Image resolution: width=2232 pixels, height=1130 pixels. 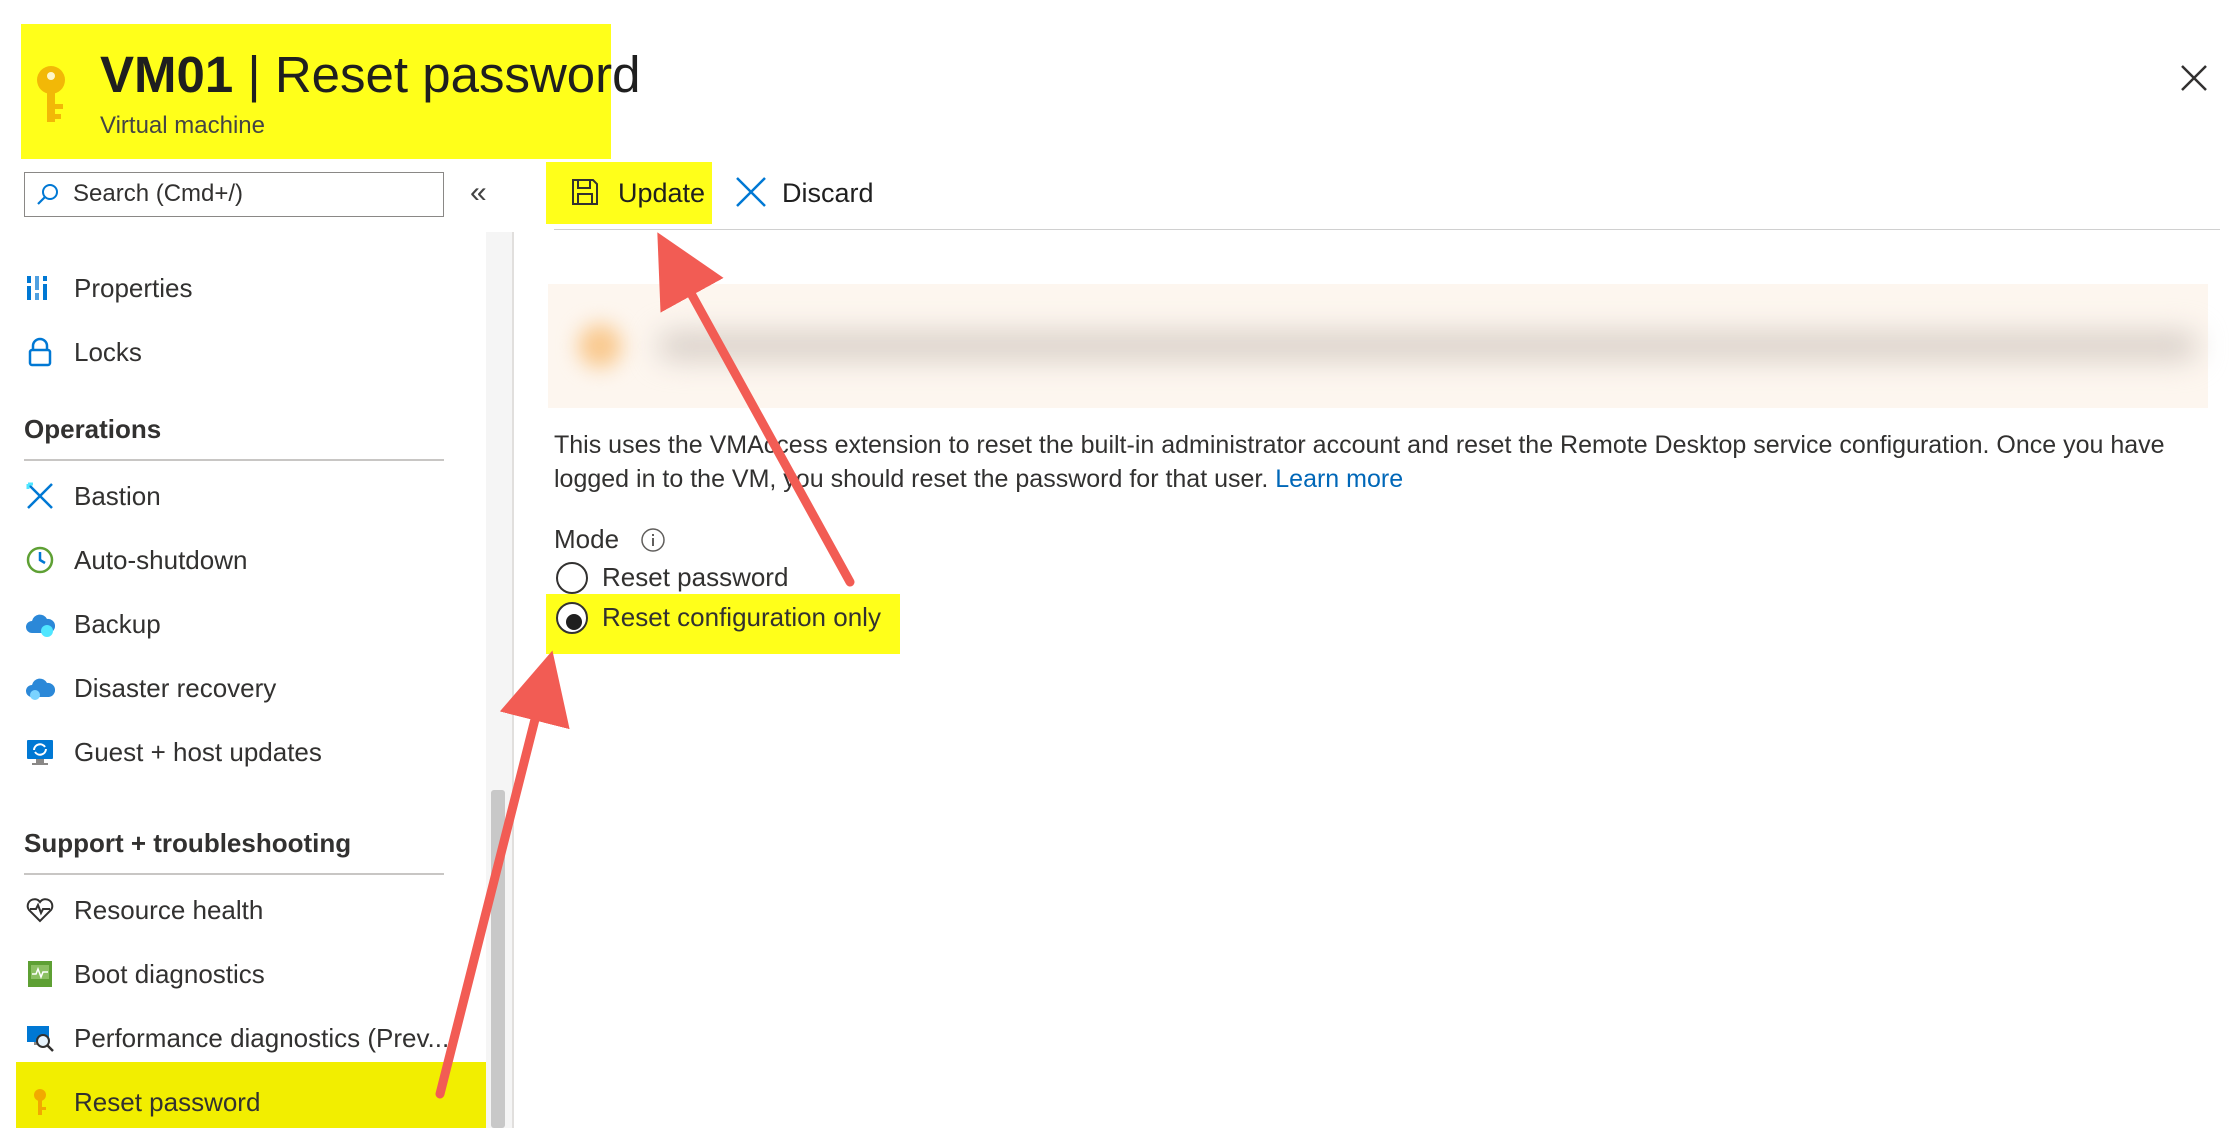 What do you see at coordinates (169, 973) in the screenshot?
I see `sidebar-item-label: Boot diagnostics` at bounding box center [169, 973].